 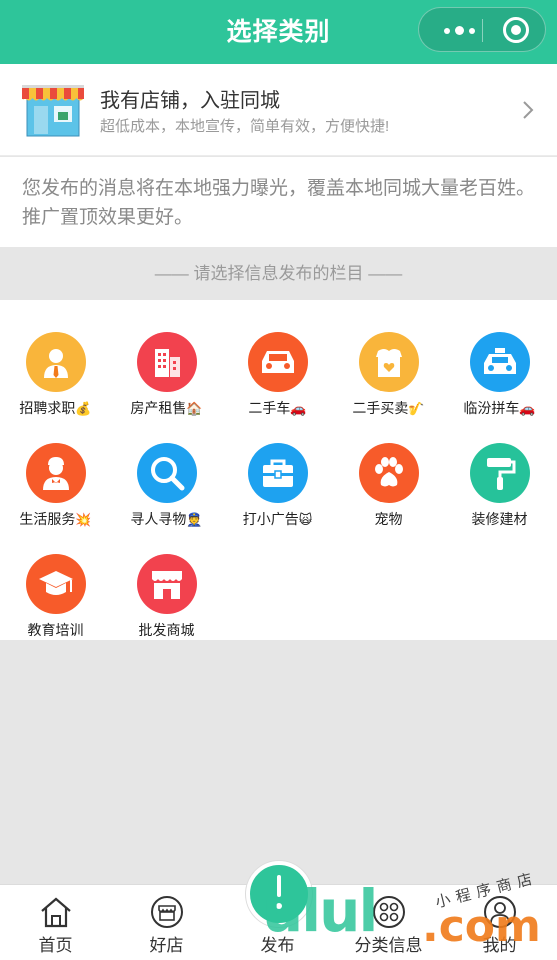 I want to click on category-recruitment: 招聘求职💰, so click(x=55, y=382).